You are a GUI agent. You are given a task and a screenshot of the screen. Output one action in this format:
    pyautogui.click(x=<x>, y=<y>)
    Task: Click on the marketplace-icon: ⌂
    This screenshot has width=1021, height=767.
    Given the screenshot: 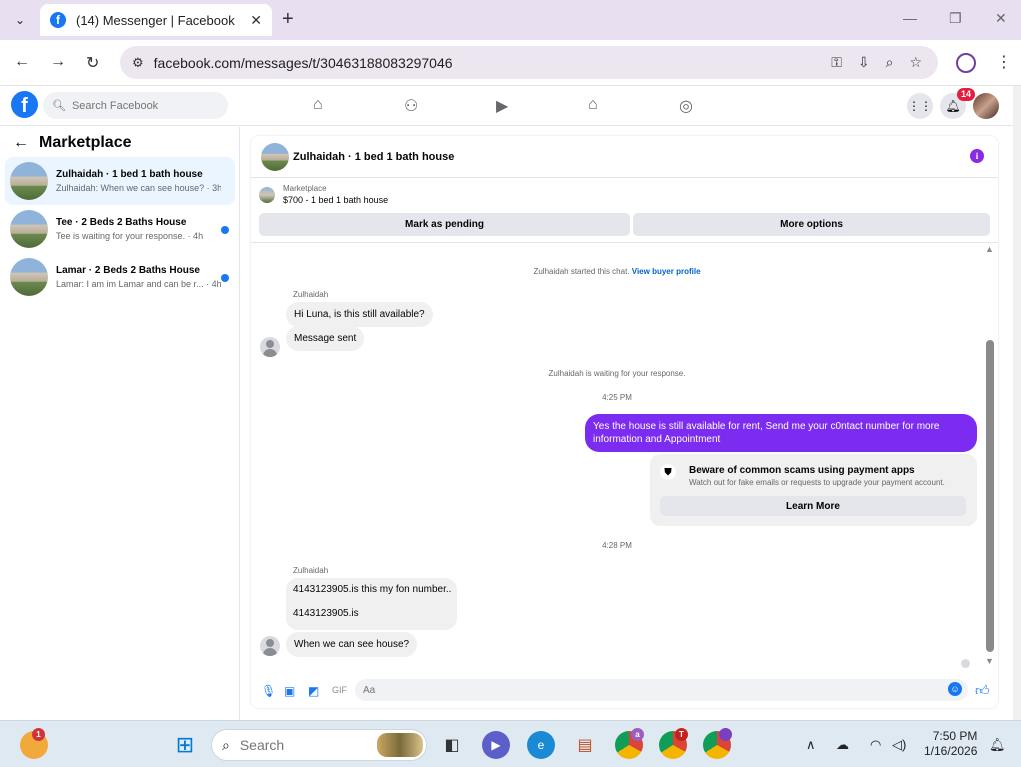 What is the action you would take?
    pyautogui.click(x=593, y=105)
    